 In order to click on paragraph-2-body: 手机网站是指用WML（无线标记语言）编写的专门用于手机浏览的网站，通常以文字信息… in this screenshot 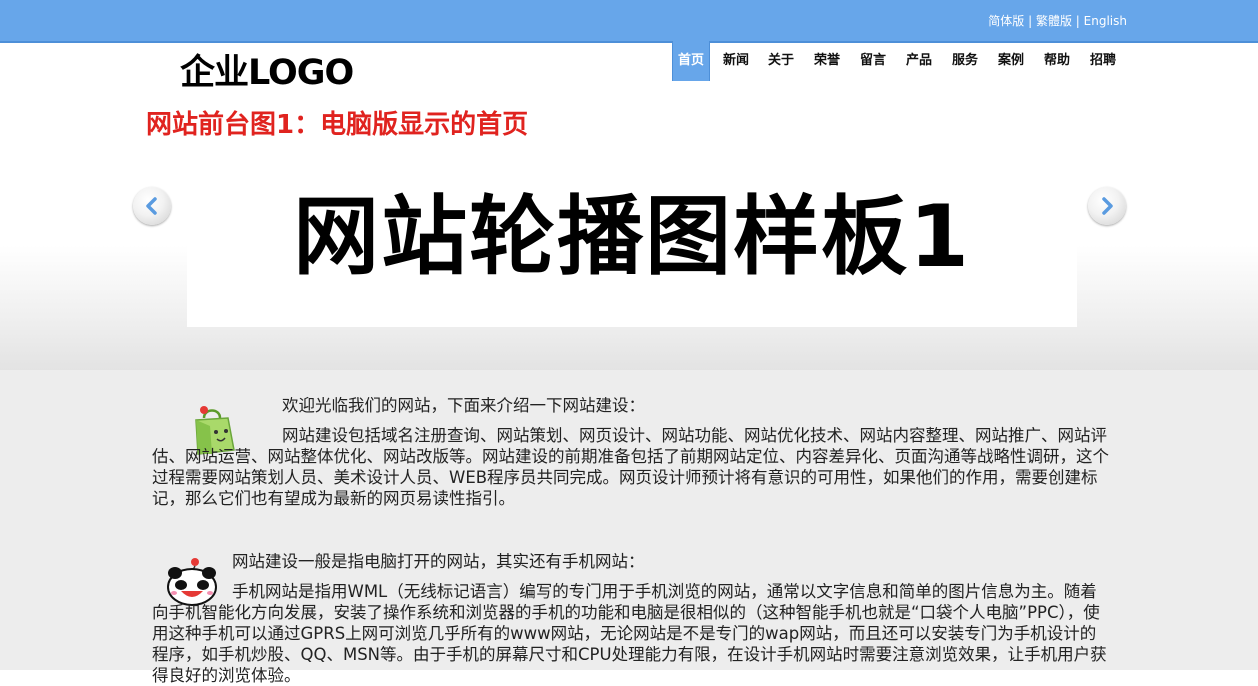, I will do `click(629, 633)`.